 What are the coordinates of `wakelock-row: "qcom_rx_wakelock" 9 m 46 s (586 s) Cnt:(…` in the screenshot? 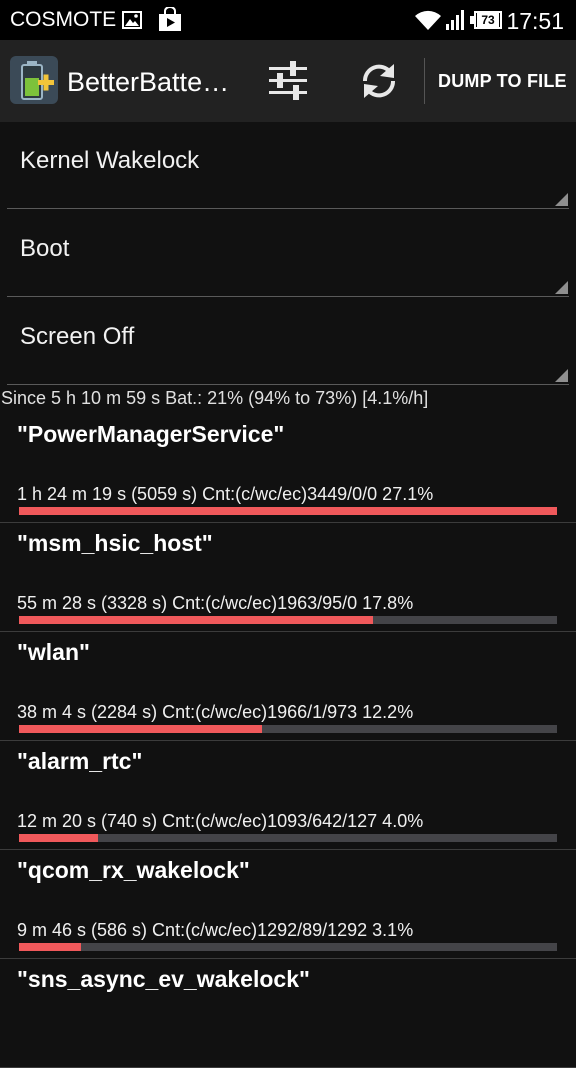 It's located at (288, 904).